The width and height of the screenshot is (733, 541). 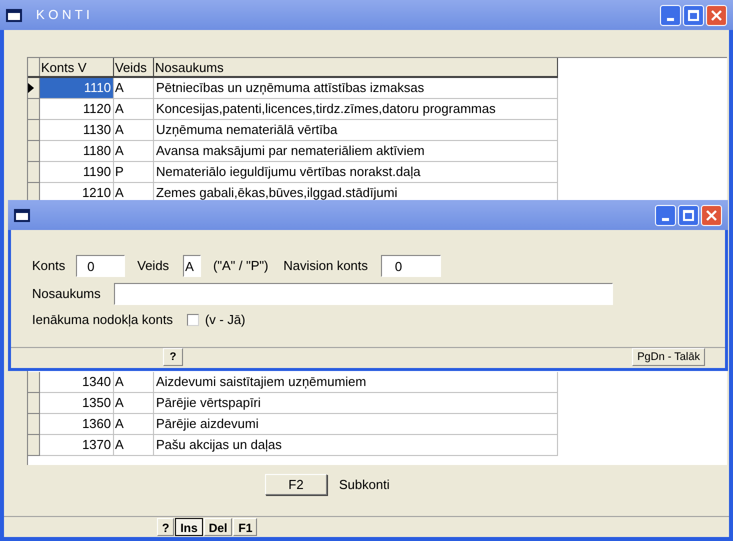 I want to click on table-cell: Nemateriālo ieguldījumu vērtības norakst.daļa, so click(x=356, y=172).